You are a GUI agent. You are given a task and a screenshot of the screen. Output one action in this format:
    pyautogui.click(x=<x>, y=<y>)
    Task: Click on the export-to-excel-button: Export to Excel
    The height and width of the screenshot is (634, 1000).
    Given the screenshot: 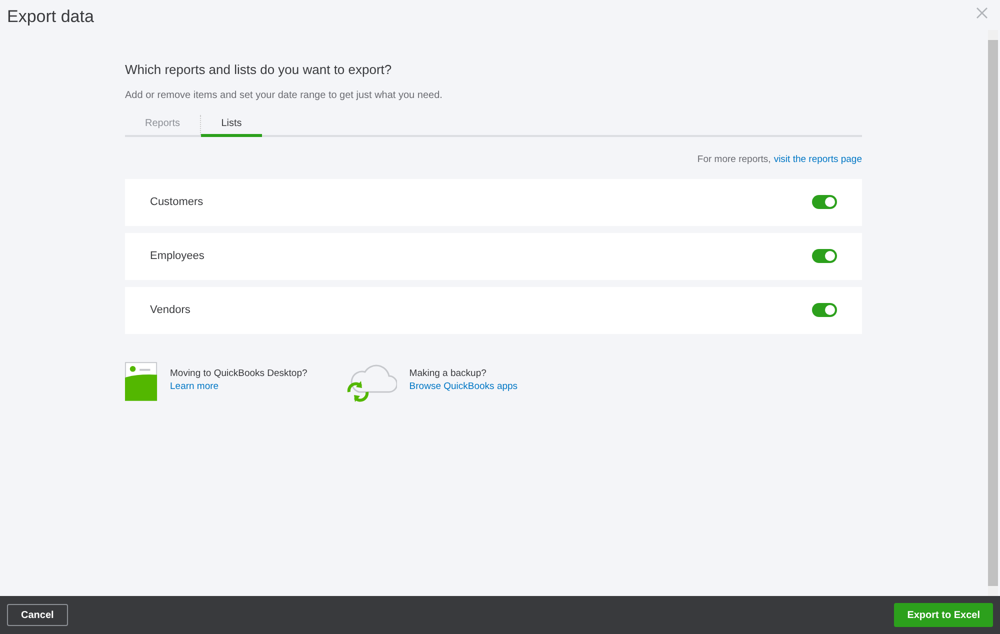 What is the action you would take?
    pyautogui.click(x=943, y=615)
    